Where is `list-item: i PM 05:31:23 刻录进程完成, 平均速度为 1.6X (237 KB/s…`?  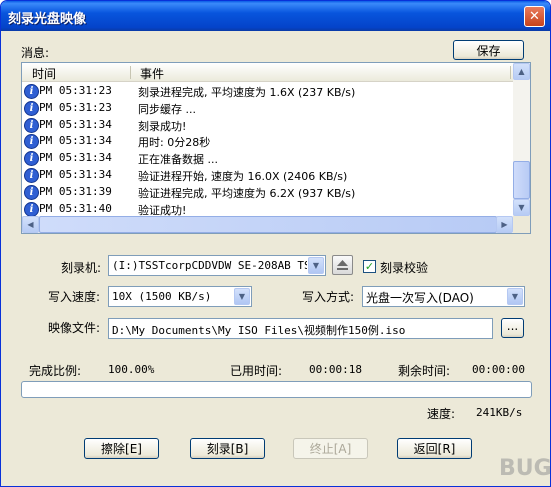
list-item: i PM 05:31:23 刻录进程完成, 平均速度为 1.6X (237 KB/s… is located at coordinates (267, 91).